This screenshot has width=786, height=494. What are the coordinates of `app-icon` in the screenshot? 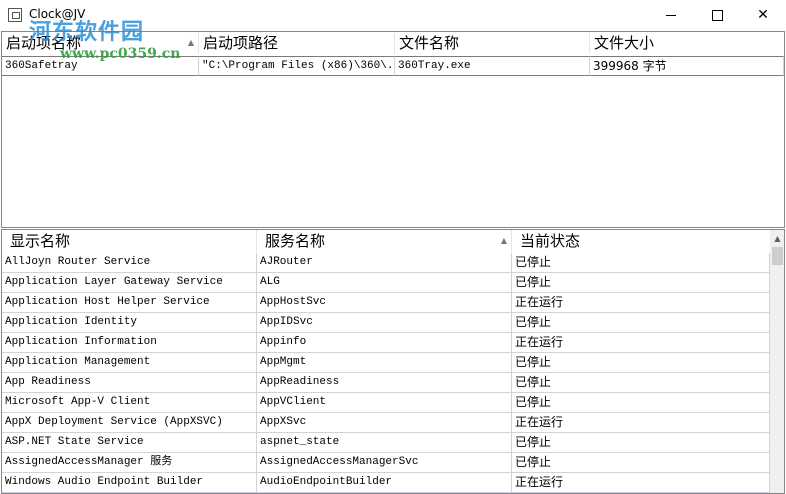 It's located at (15, 15).